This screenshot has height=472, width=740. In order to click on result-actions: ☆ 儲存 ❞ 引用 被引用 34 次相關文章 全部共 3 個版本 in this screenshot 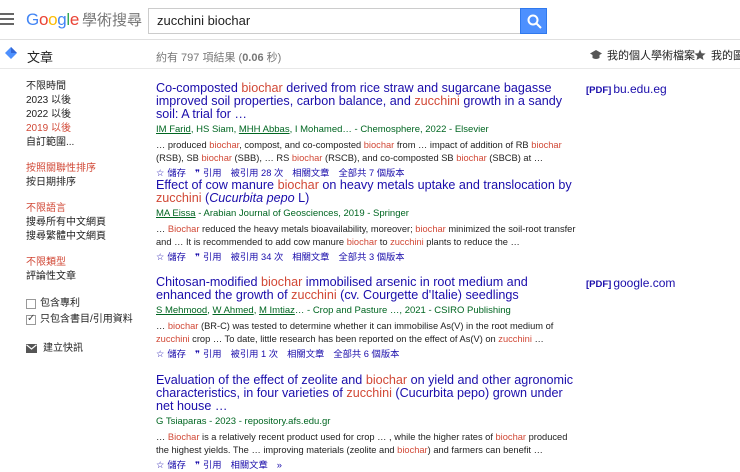, I will do `click(366, 257)`.